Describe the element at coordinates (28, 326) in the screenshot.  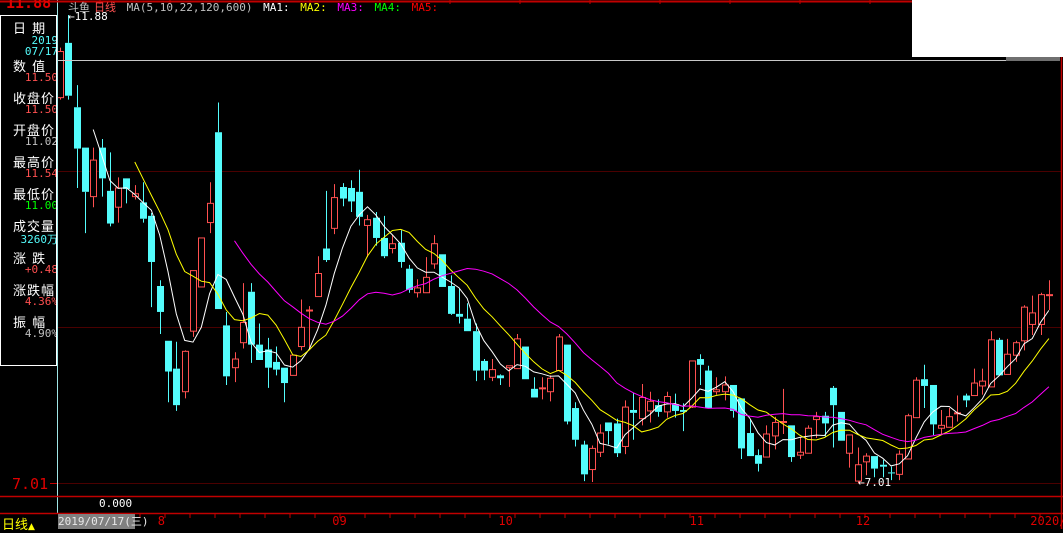
I see `info-item: 振 幅 4.90%` at that location.